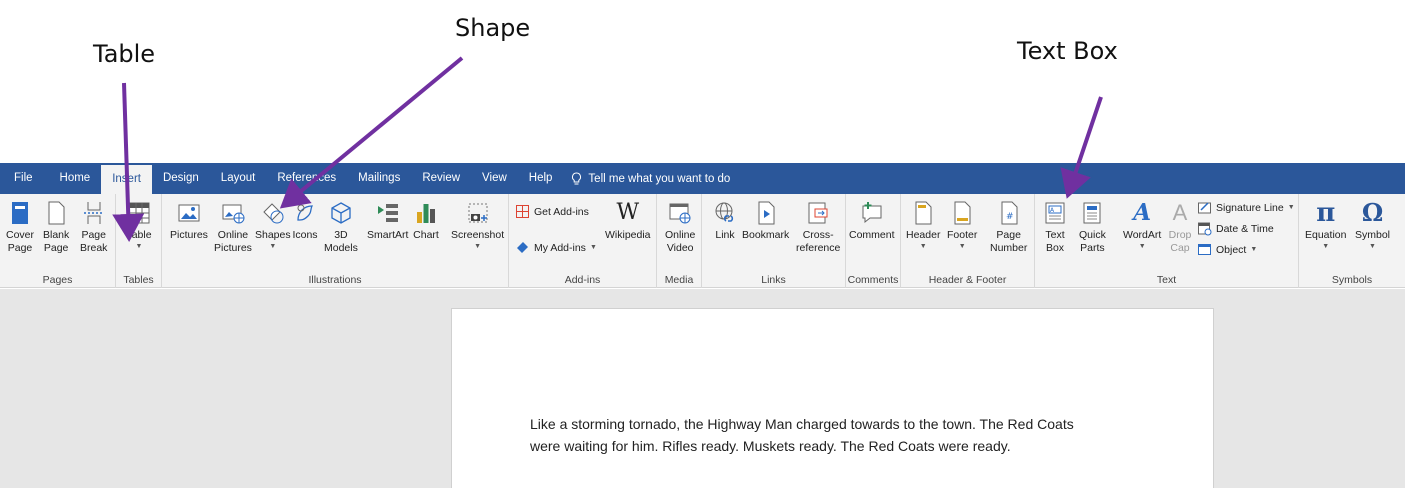  I want to click on wordart-button: A WordArt ▼, so click(1142, 226).